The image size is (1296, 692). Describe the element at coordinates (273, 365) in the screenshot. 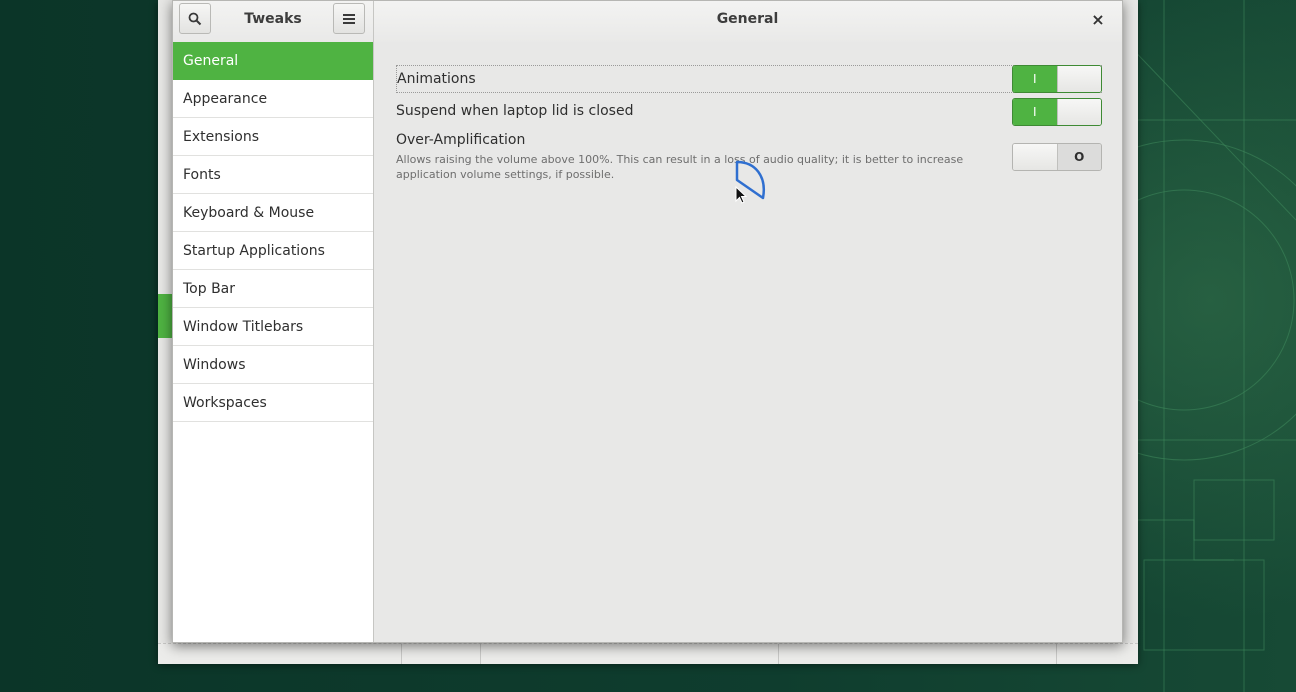

I see `sidebar-item-windows: Windows` at that location.